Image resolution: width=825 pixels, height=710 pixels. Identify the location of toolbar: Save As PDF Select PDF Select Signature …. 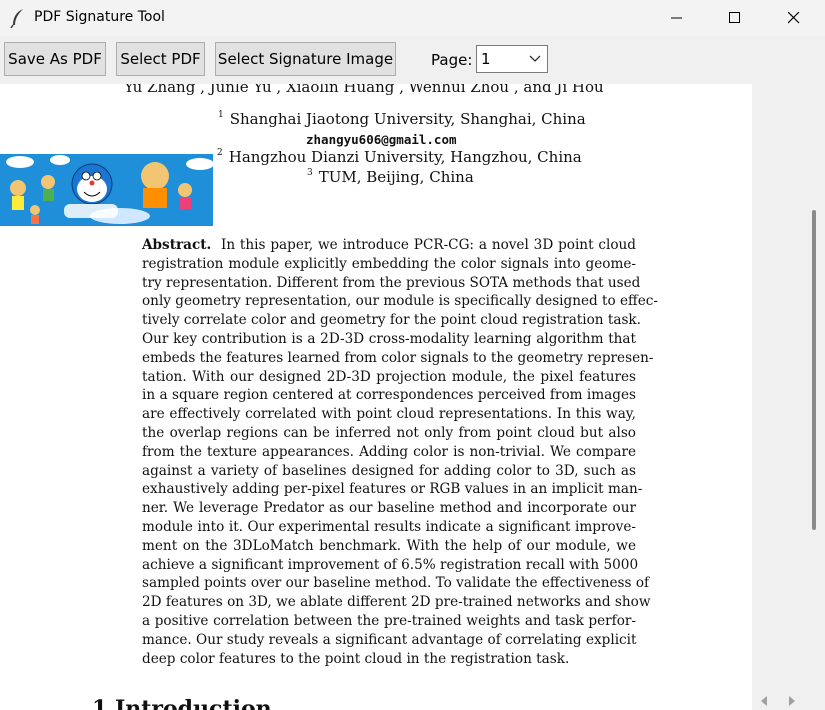
(412, 59).